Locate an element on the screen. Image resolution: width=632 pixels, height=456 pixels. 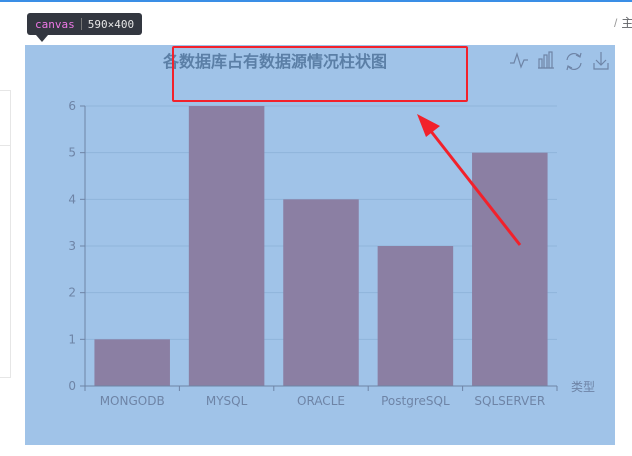
y-tick-label: 1 is located at coordinates (72, 339).